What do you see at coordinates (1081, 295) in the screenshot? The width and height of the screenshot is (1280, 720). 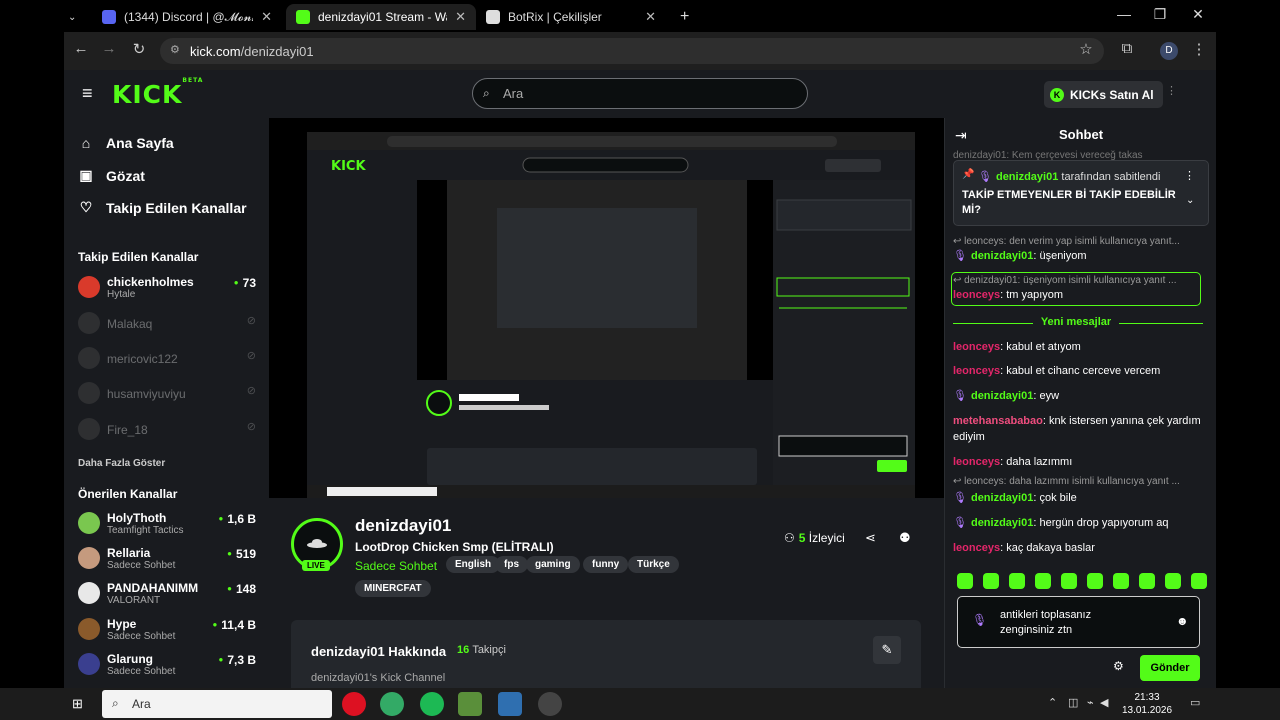 I see `chat-message: leonceys: tm yapıyom` at bounding box center [1081, 295].